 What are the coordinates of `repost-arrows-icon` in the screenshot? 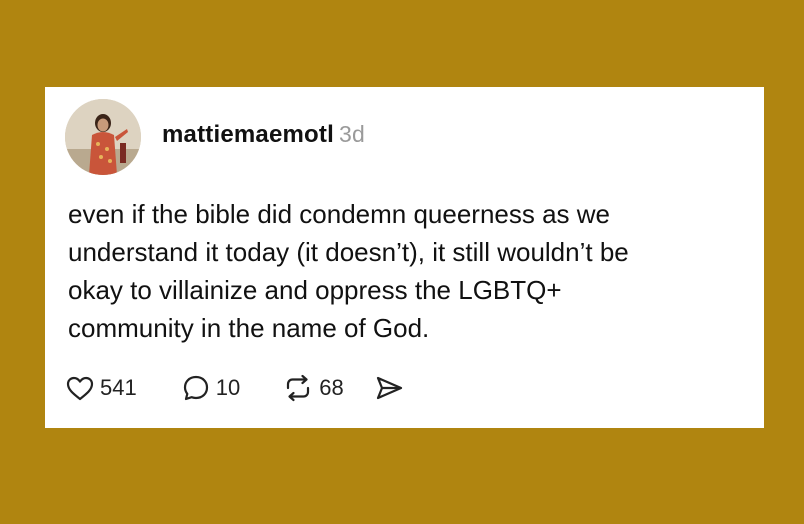 It's located at (298, 388).